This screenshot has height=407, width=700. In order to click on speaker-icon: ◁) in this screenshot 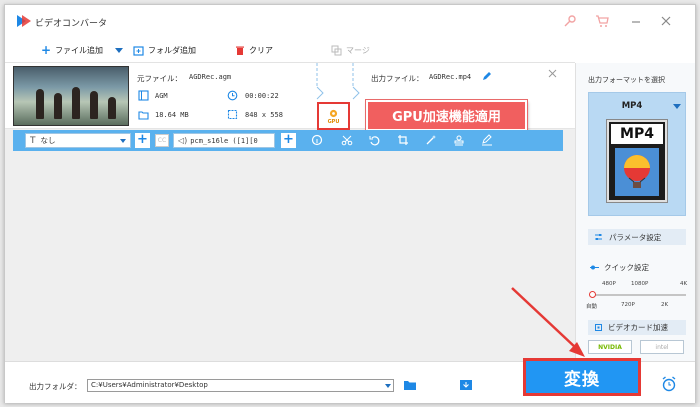, I will do `click(183, 140)`.